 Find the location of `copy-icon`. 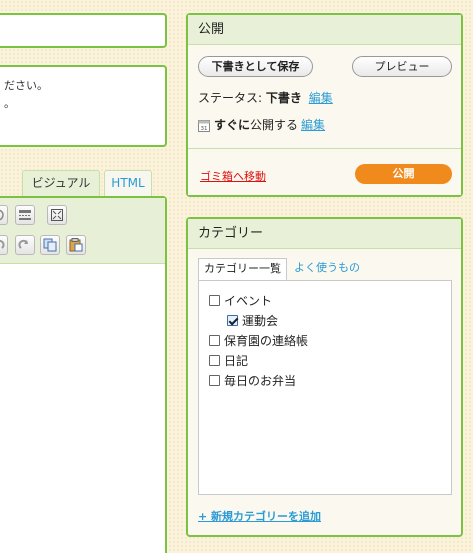

copy-icon is located at coordinates (50, 245).